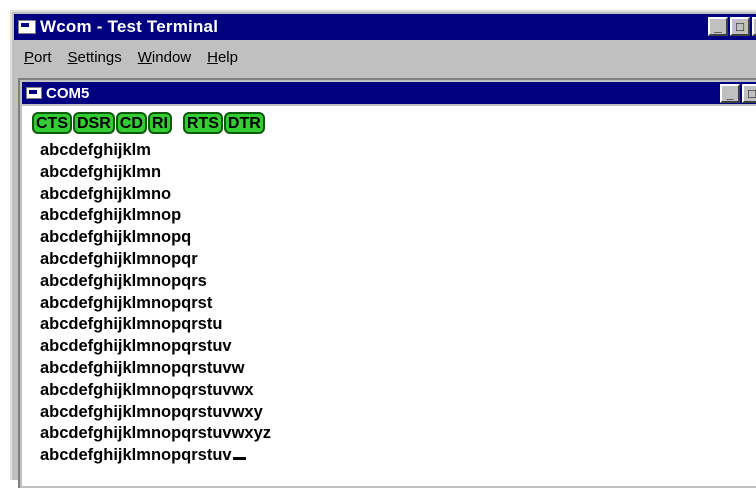  I want to click on status-rts: RTS, so click(202, 123).